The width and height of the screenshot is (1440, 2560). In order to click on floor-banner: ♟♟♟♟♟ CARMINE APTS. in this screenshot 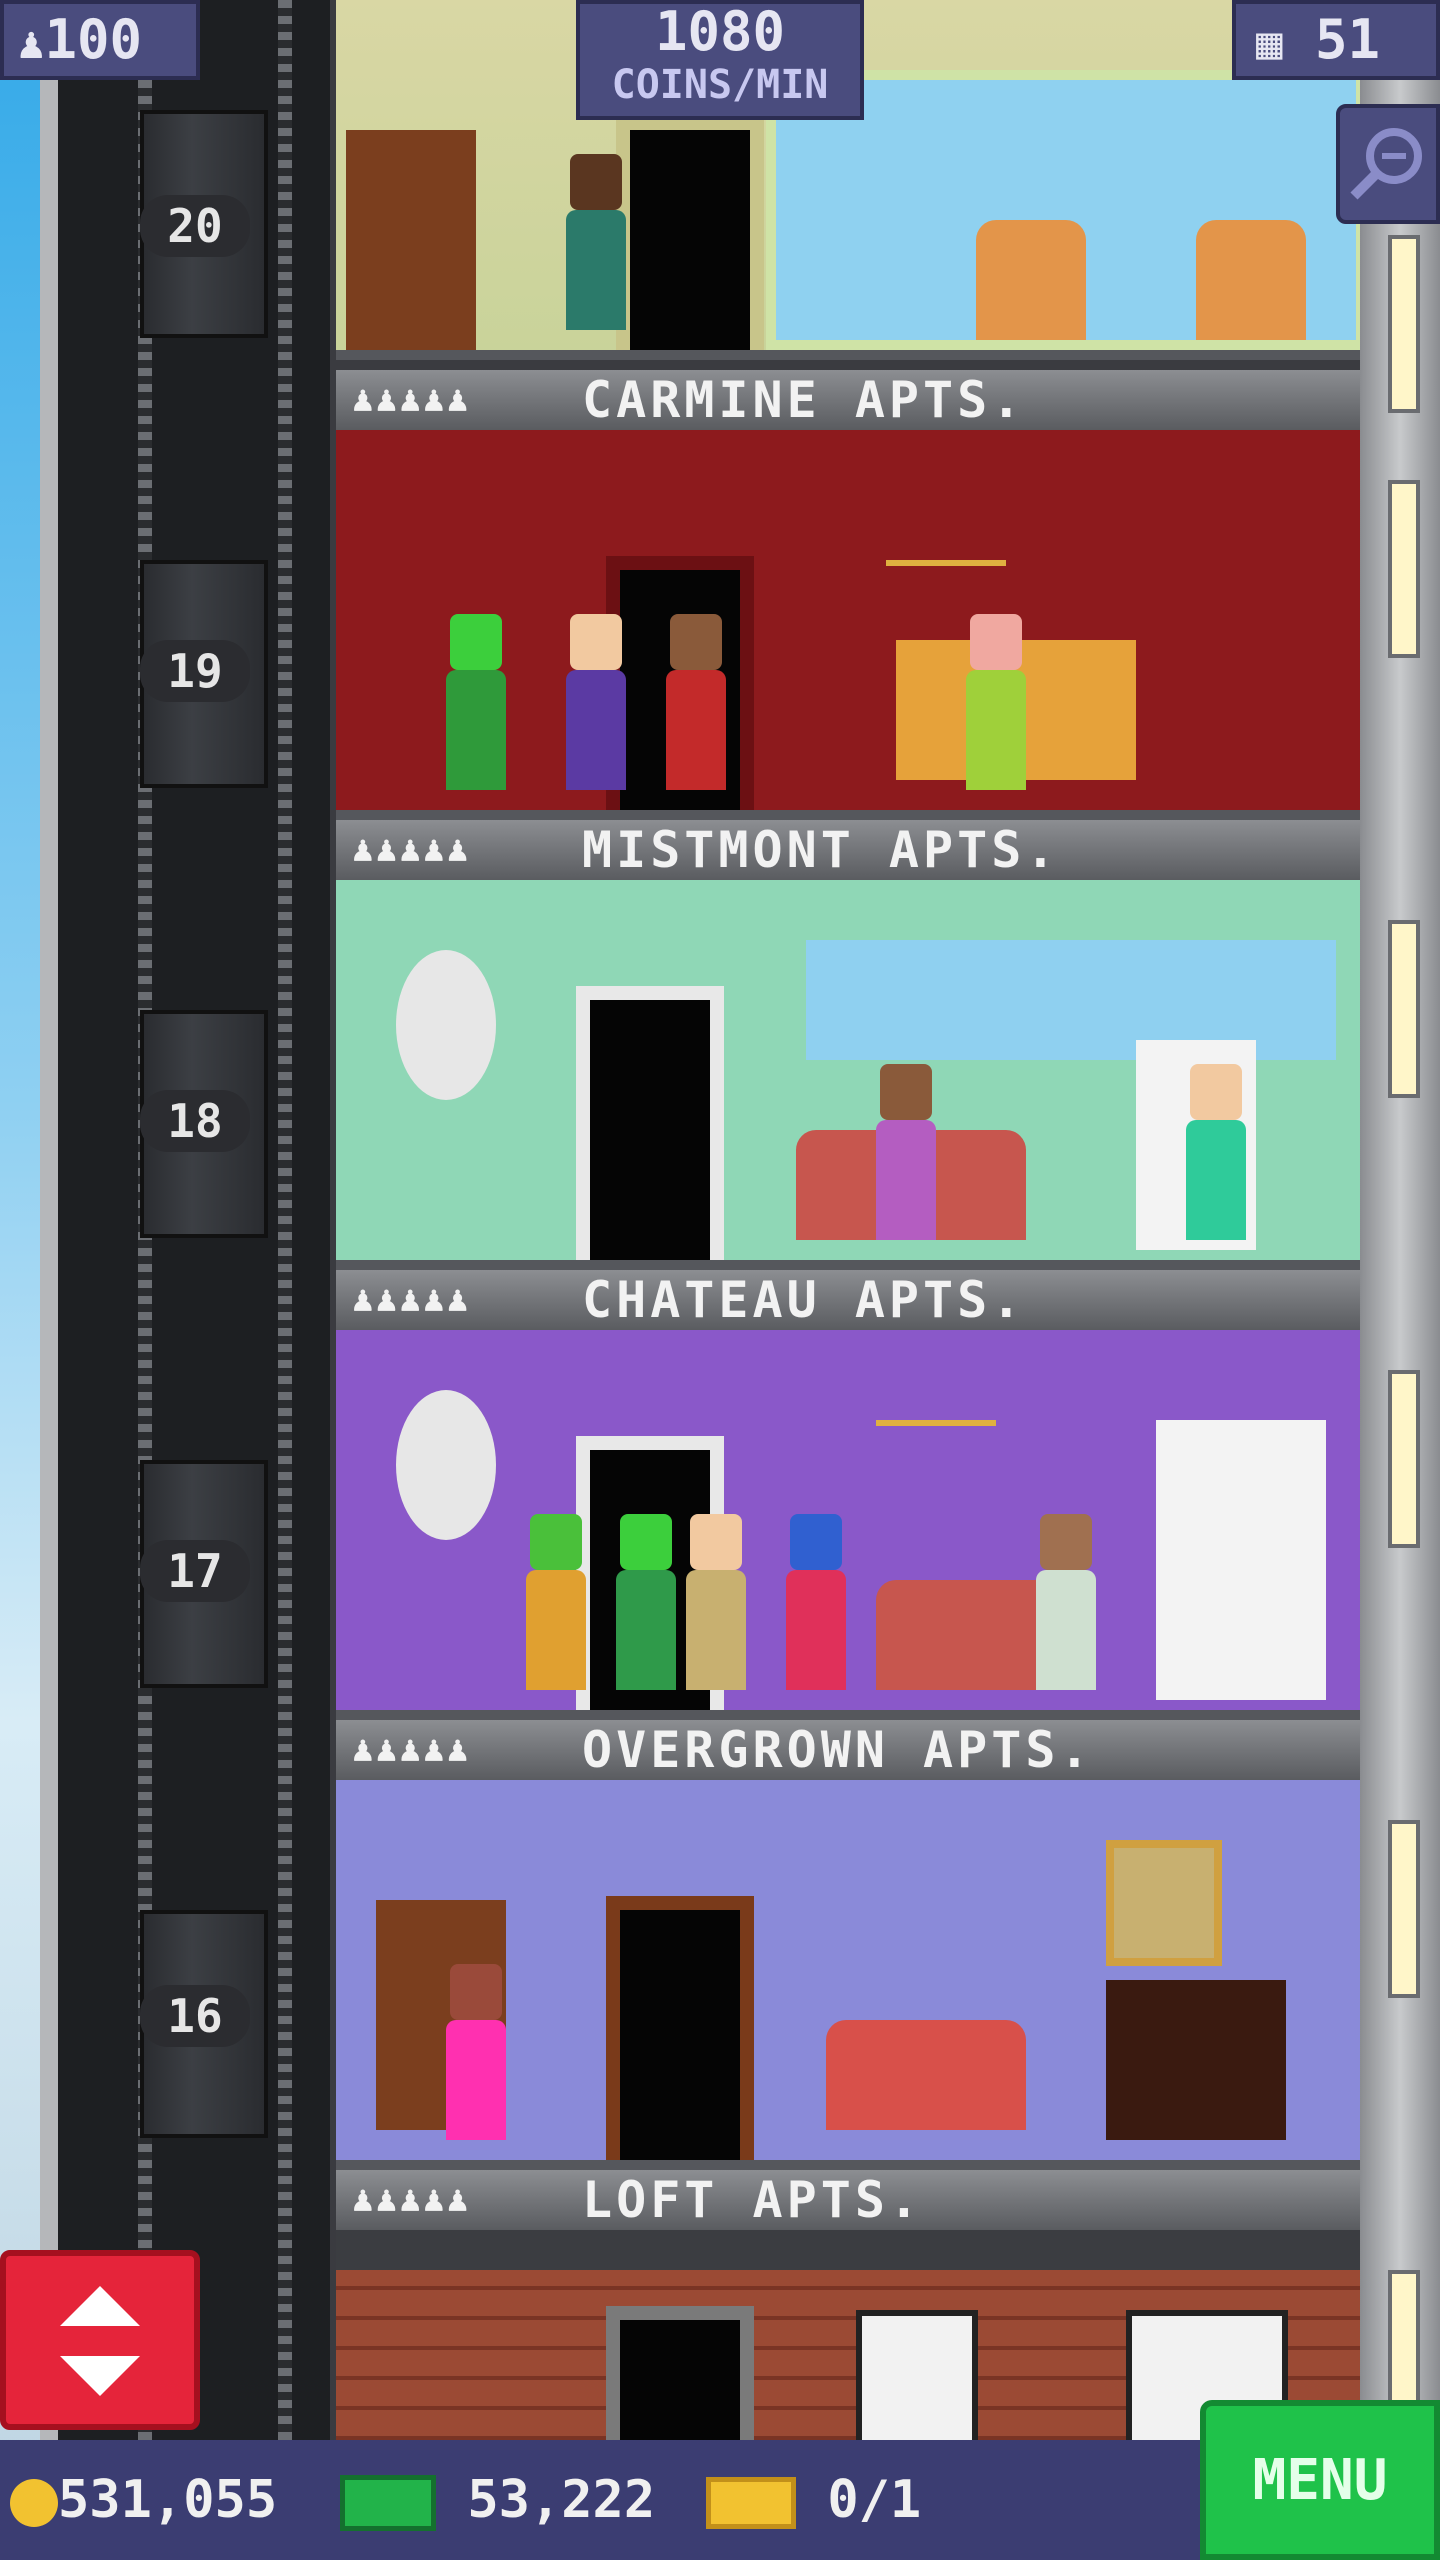, I will do `click(848, 400)`.